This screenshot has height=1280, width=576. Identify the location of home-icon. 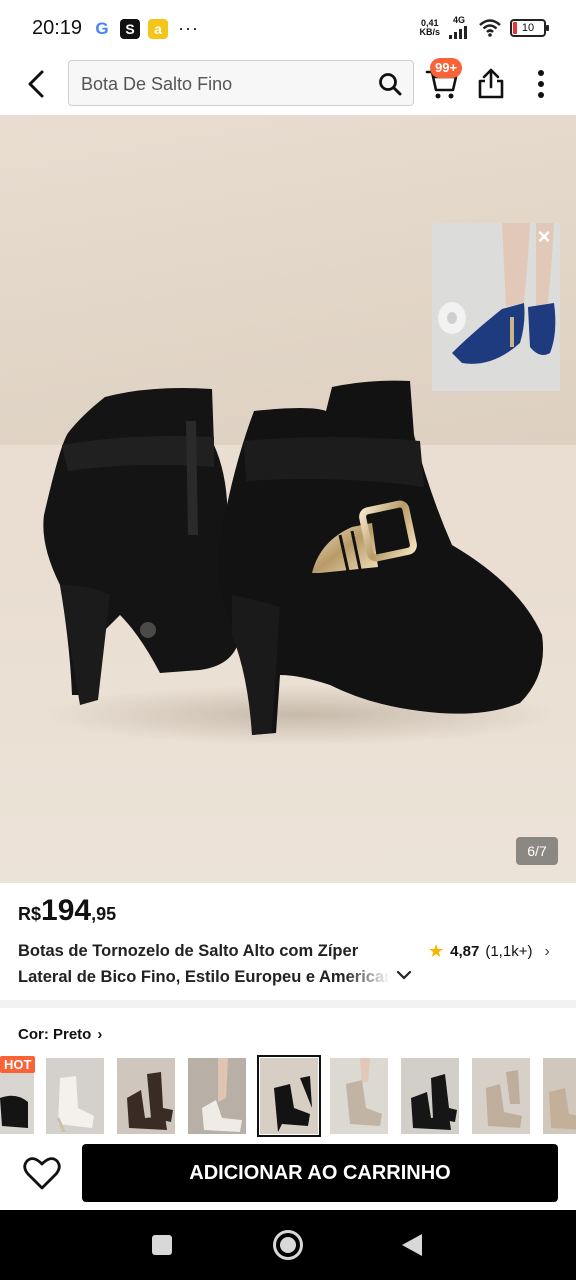
(288, 1245).